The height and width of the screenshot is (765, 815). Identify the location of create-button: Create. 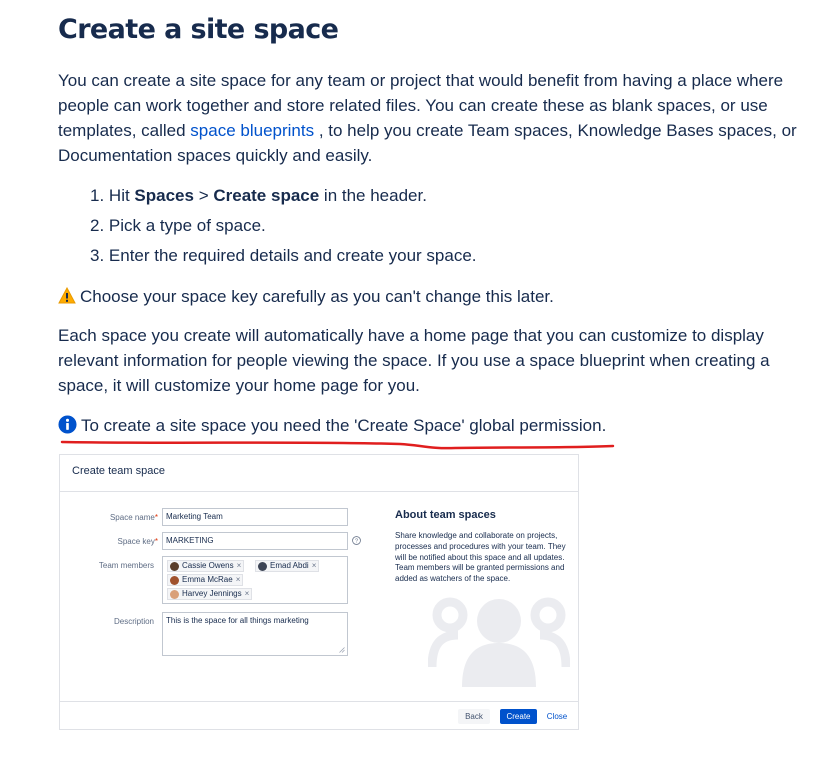
(518, 716).